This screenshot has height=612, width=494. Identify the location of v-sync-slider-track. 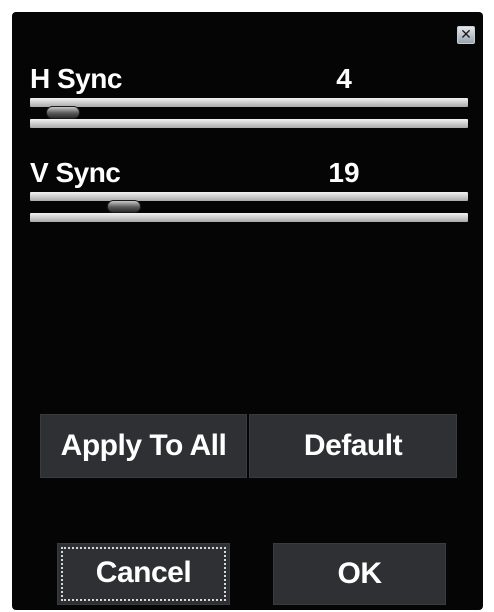
(249, 196).